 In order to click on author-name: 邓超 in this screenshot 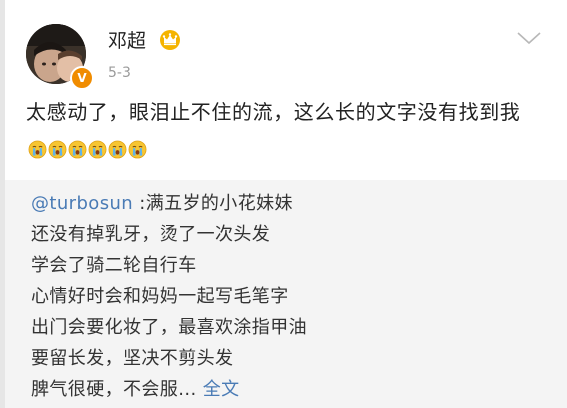, I will do `click(127, 41)`.